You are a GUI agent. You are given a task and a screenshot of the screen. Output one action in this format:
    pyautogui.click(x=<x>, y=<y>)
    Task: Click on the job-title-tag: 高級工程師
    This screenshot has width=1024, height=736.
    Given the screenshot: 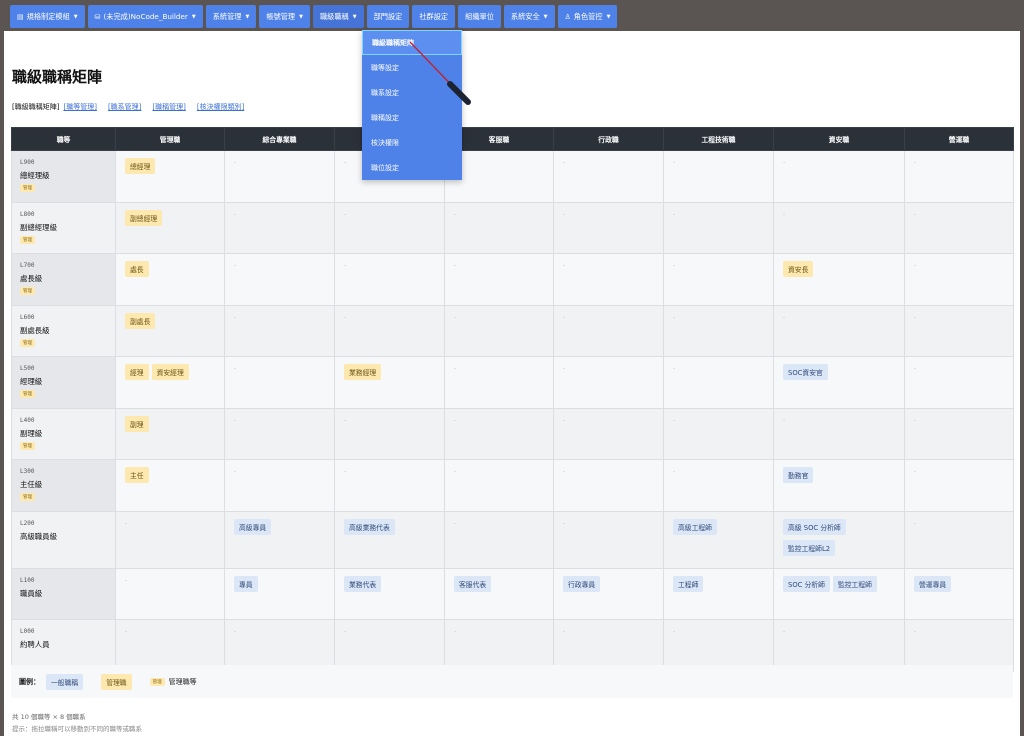 What is the action you would take?
    pyautogui.click(x=695, y=526)
    